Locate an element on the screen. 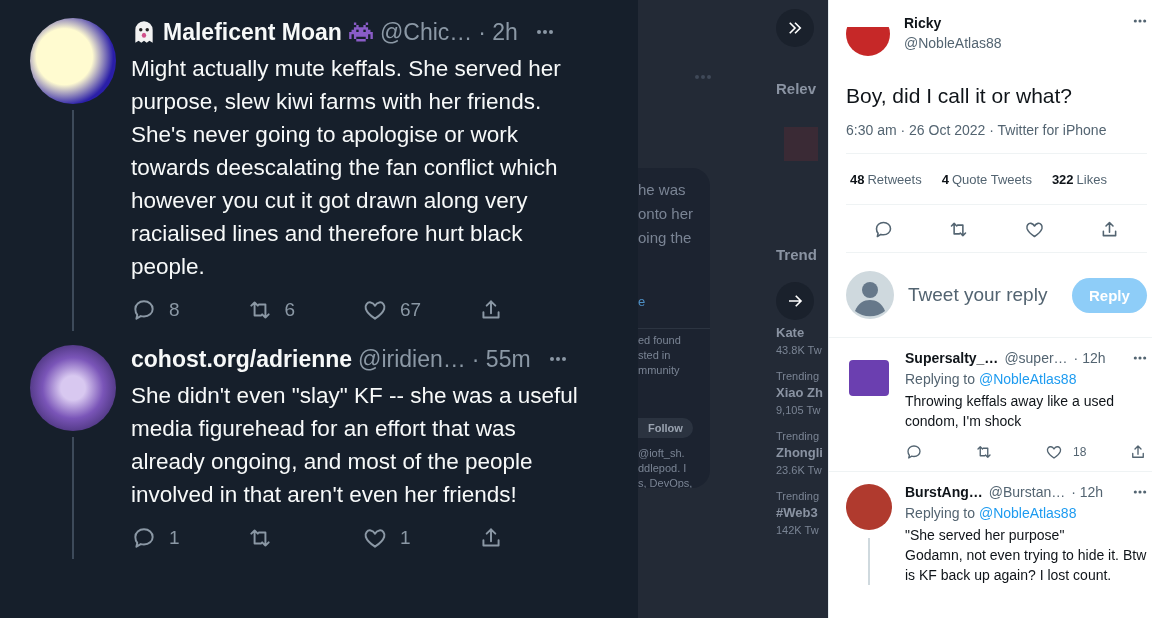 This screenshot has height=618, width=1152. collapse-button is located at coordinates (795, 28).